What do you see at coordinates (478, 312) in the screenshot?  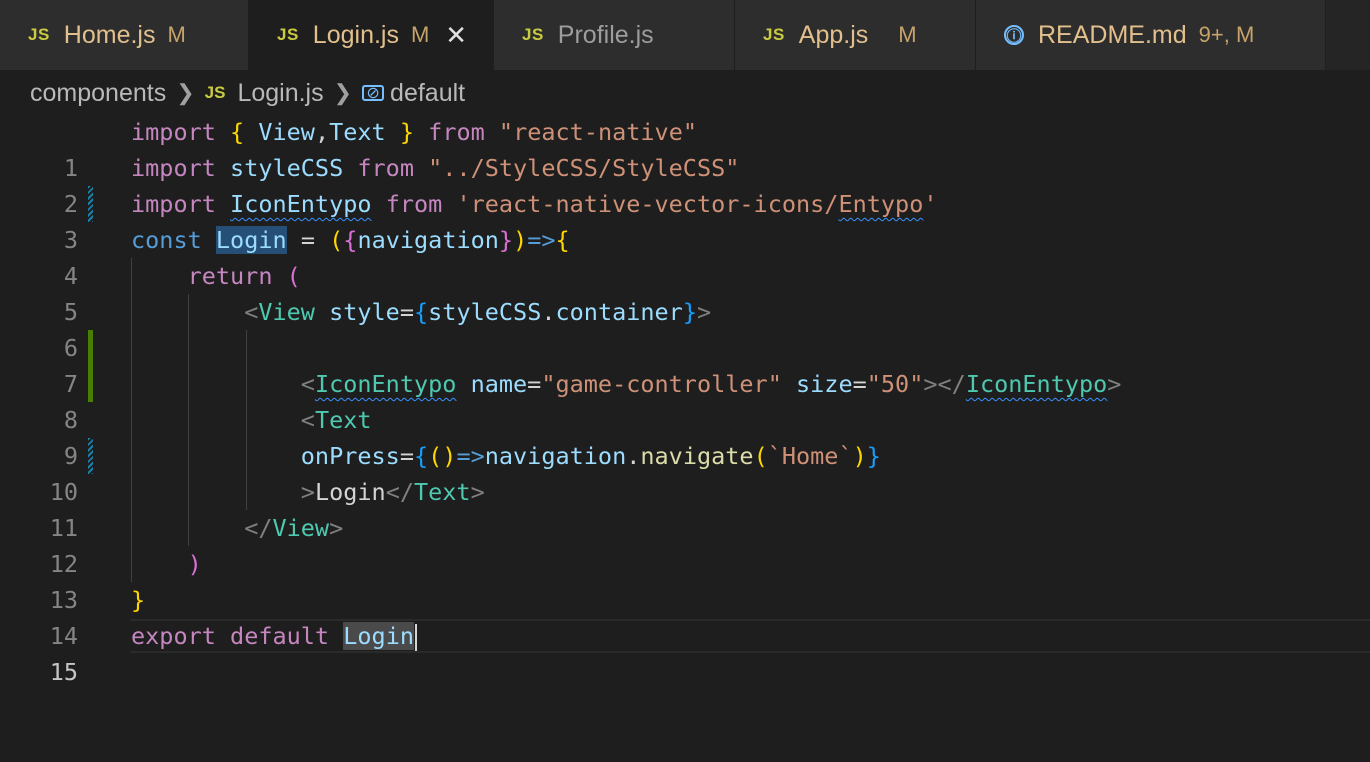 I see `code-text: <View style={styleCSS.container}>` at bounding box center [478, 312].